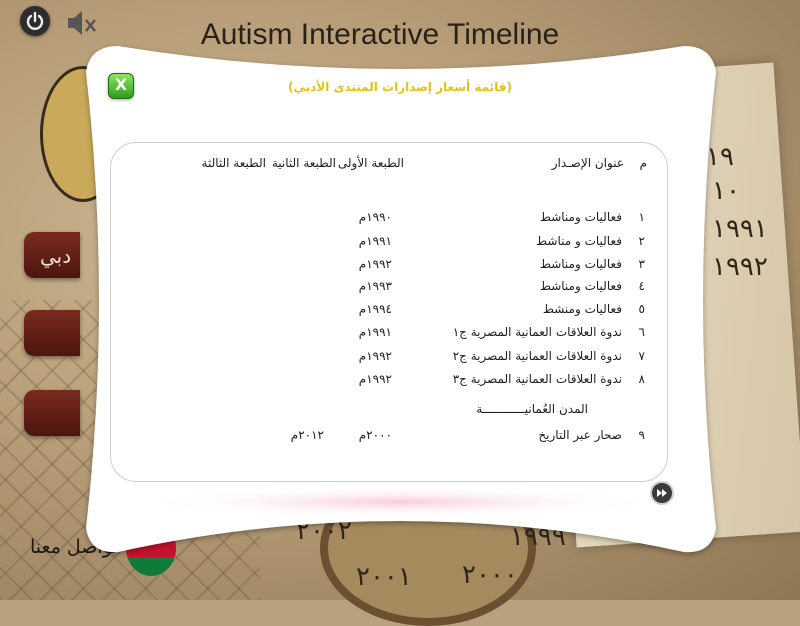 Image resolution: width=800 pixels, height=626 pixels. I want to click on row-number: ١, so click(641, 217).